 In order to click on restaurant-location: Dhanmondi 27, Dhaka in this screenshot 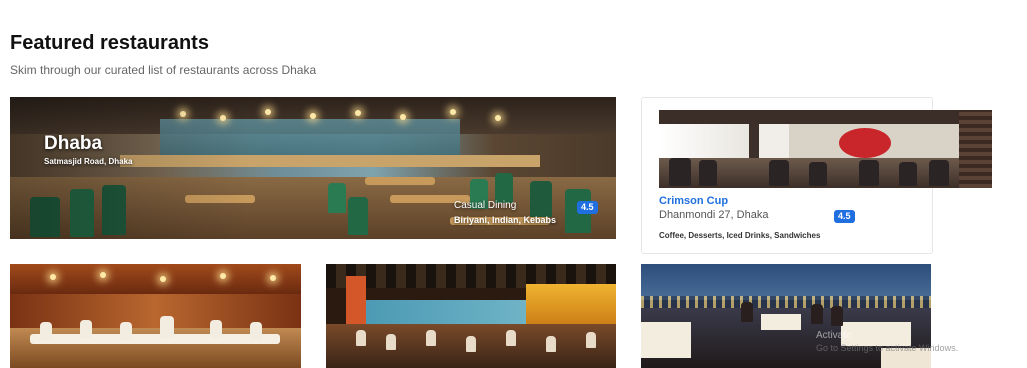, I will do `click(714, 215)`.